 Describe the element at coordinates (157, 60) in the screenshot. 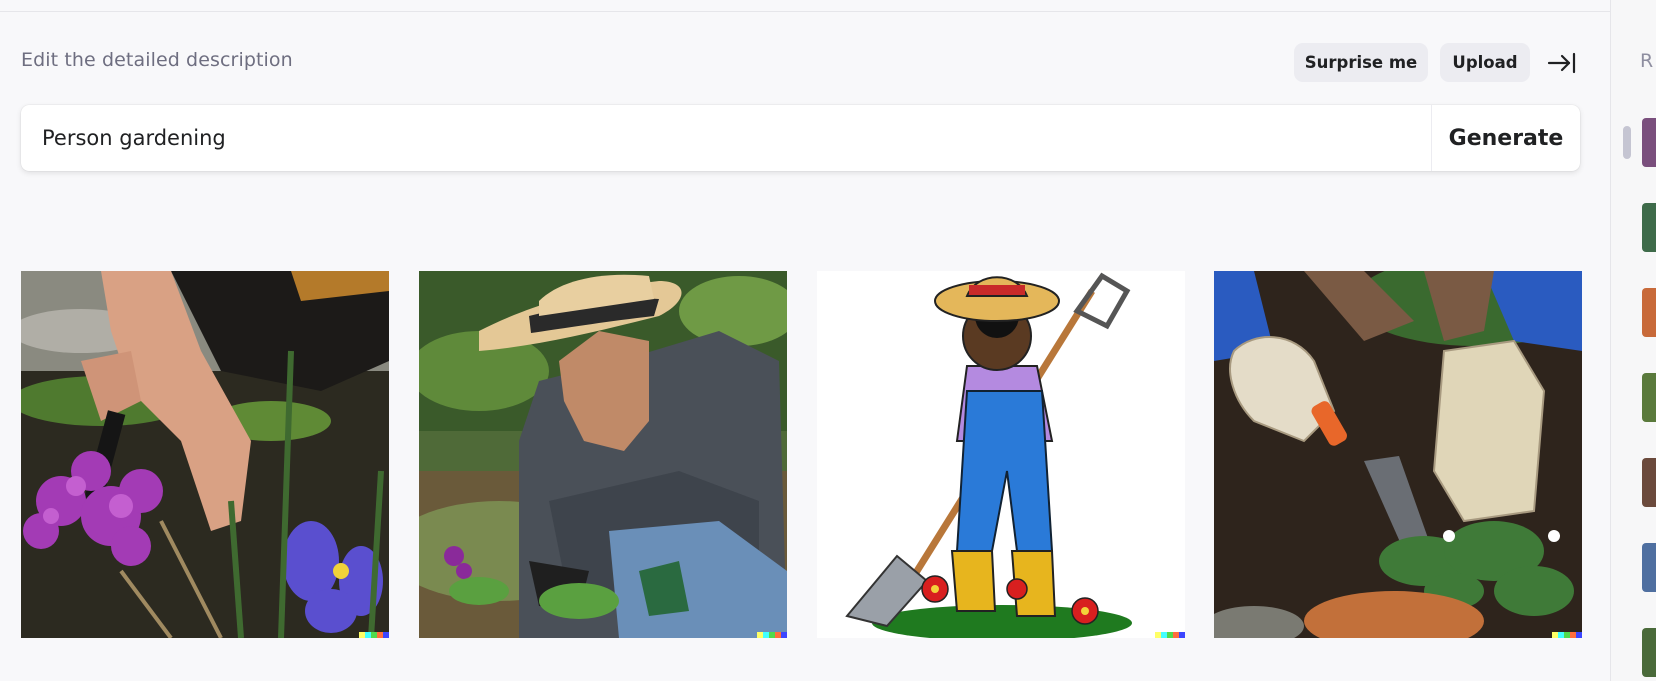

I see `editor-label: Edit the detailed description` at that location.